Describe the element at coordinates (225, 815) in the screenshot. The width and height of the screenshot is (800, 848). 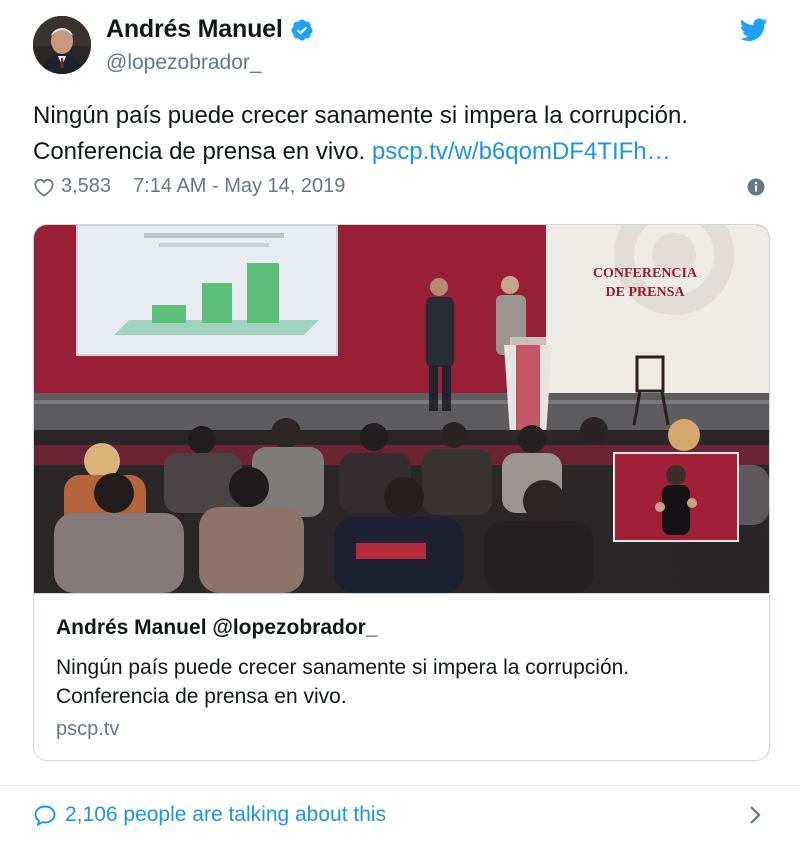
I see `conversation-count-text: 2,106 people are talking about this` at that location.